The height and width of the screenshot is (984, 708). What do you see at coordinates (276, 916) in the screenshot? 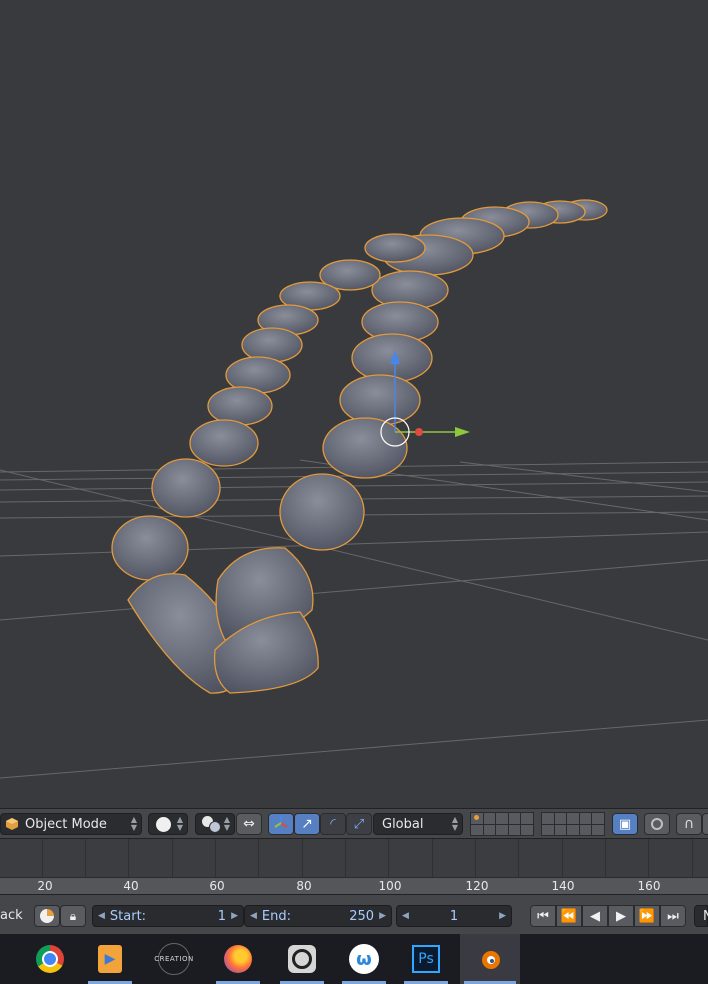
I see `end-label: End:` at bounding box center [276, 916].